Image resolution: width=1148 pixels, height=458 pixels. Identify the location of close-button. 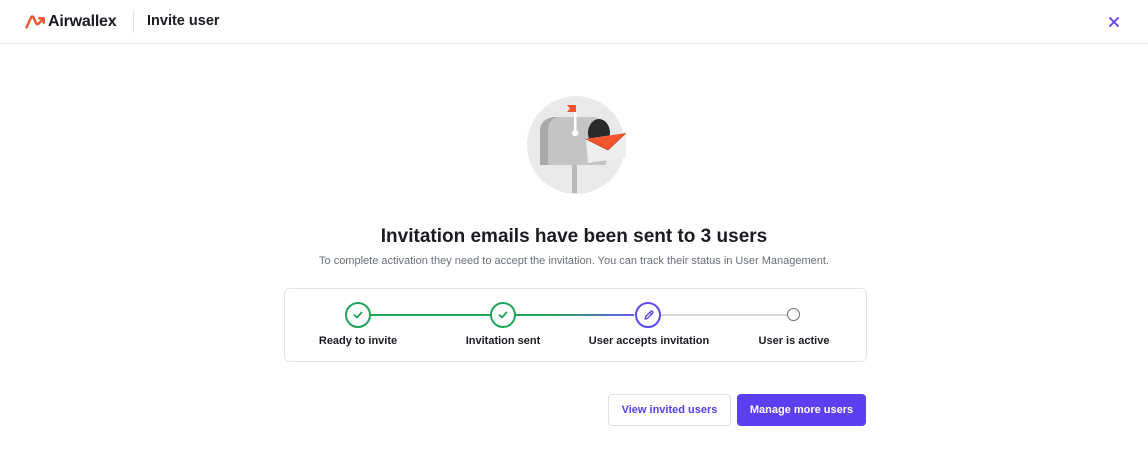
(1114, 22).